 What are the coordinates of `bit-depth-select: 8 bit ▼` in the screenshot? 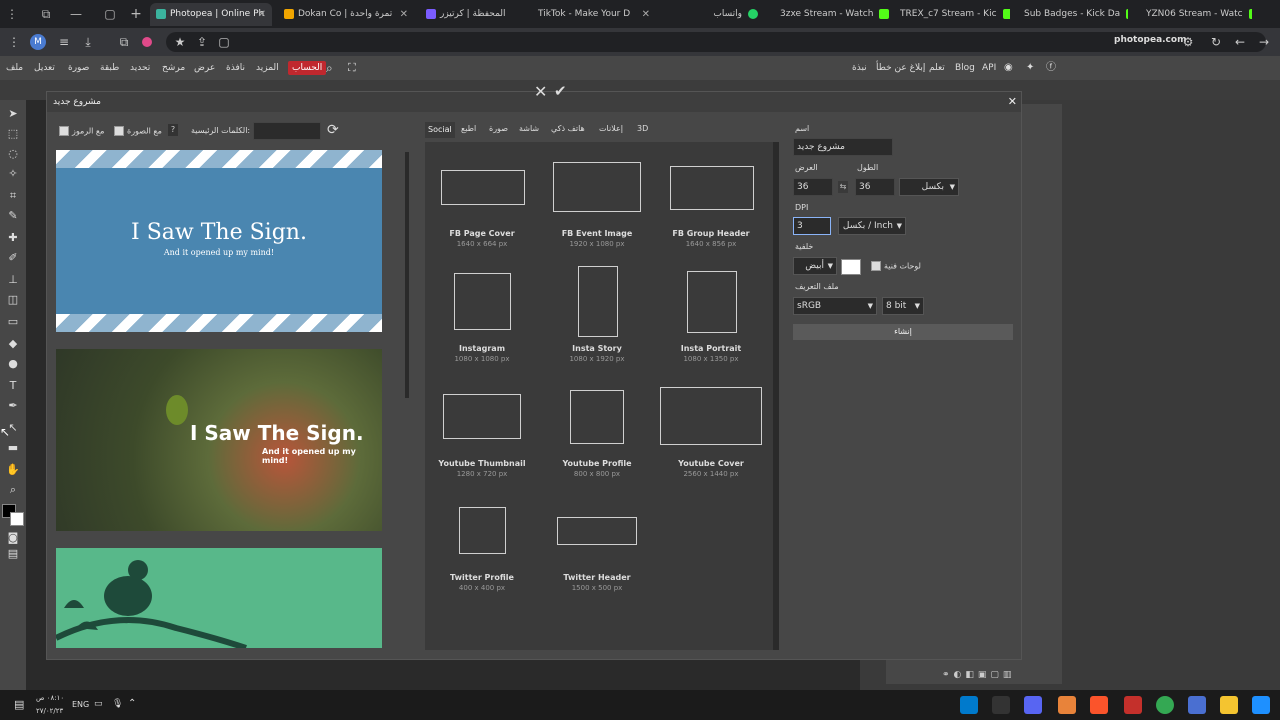 It's located at (903, 306).